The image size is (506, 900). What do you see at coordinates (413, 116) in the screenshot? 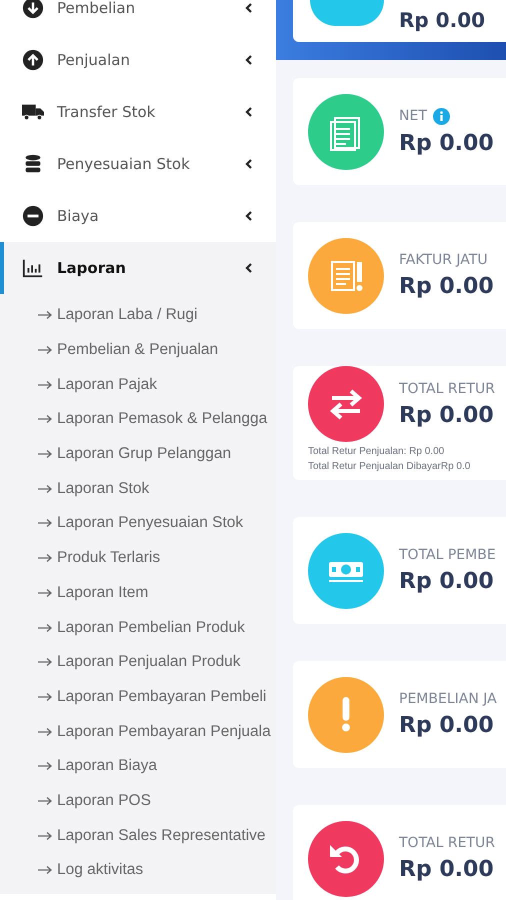
I see `stat-title: NET` at bounding box center [413, 116].